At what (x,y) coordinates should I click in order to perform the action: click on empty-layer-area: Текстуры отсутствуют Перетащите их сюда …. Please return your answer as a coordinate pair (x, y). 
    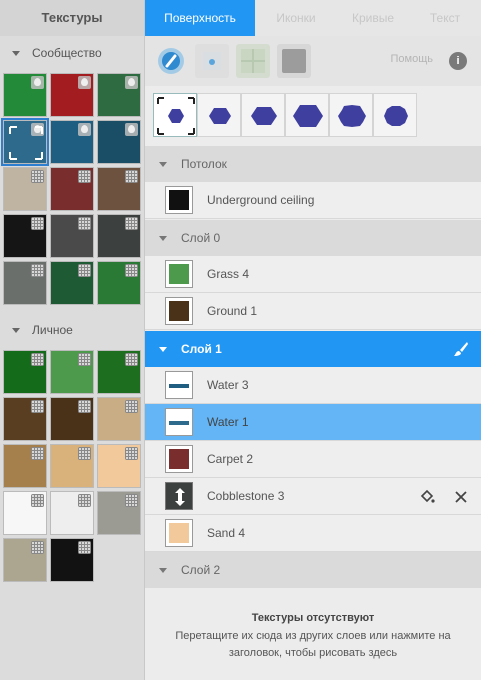
    Looking at the image, I should click on (313, 634).